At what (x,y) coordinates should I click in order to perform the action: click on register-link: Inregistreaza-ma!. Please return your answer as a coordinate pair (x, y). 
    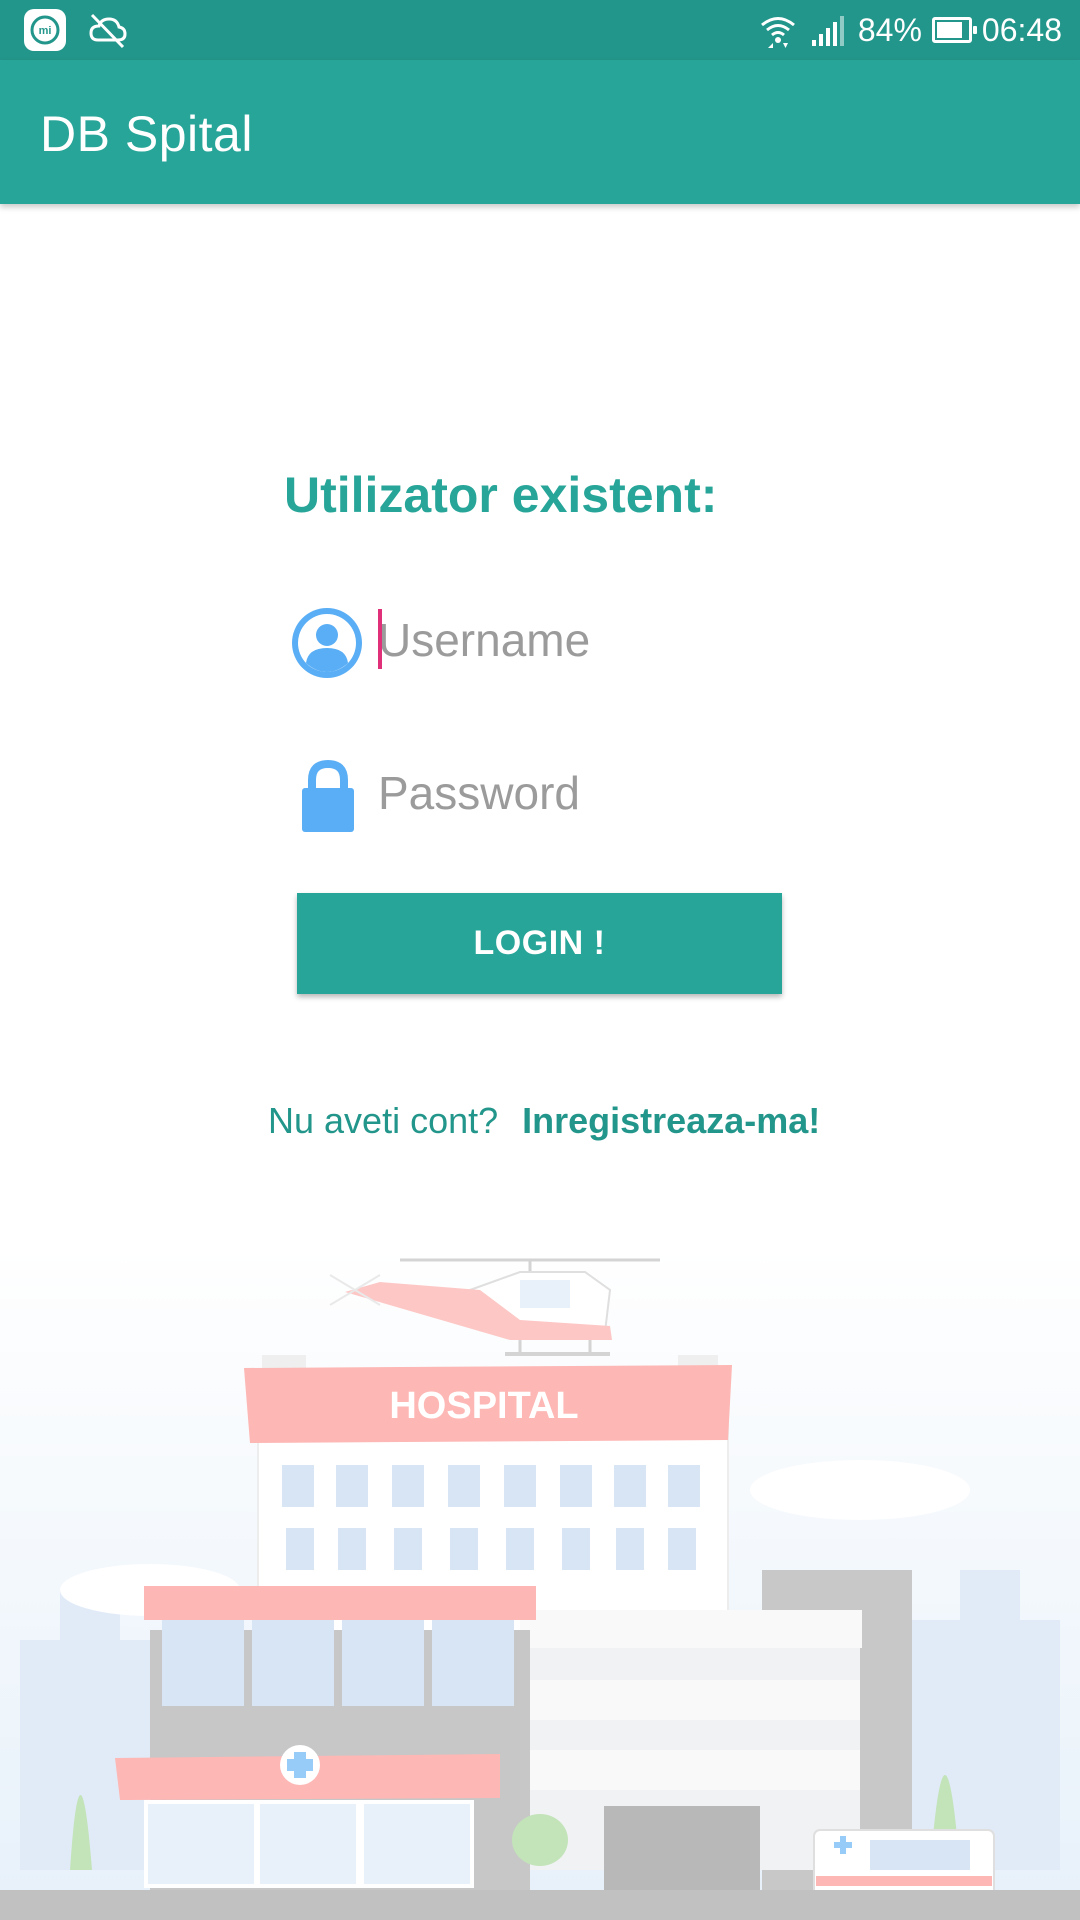
    Looking at the image, I should click on (671, 1120).